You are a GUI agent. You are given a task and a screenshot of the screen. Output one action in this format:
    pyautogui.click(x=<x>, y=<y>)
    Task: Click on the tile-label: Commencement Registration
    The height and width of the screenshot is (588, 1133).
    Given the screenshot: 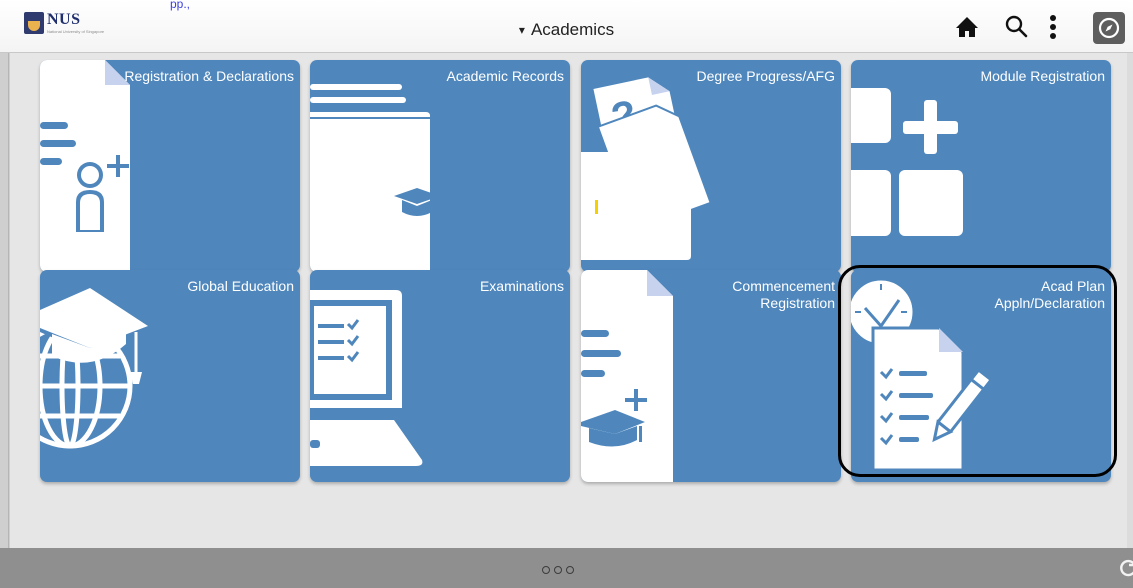 What is the action you would take?
    pyautogui.click(x=783, y=294)
    